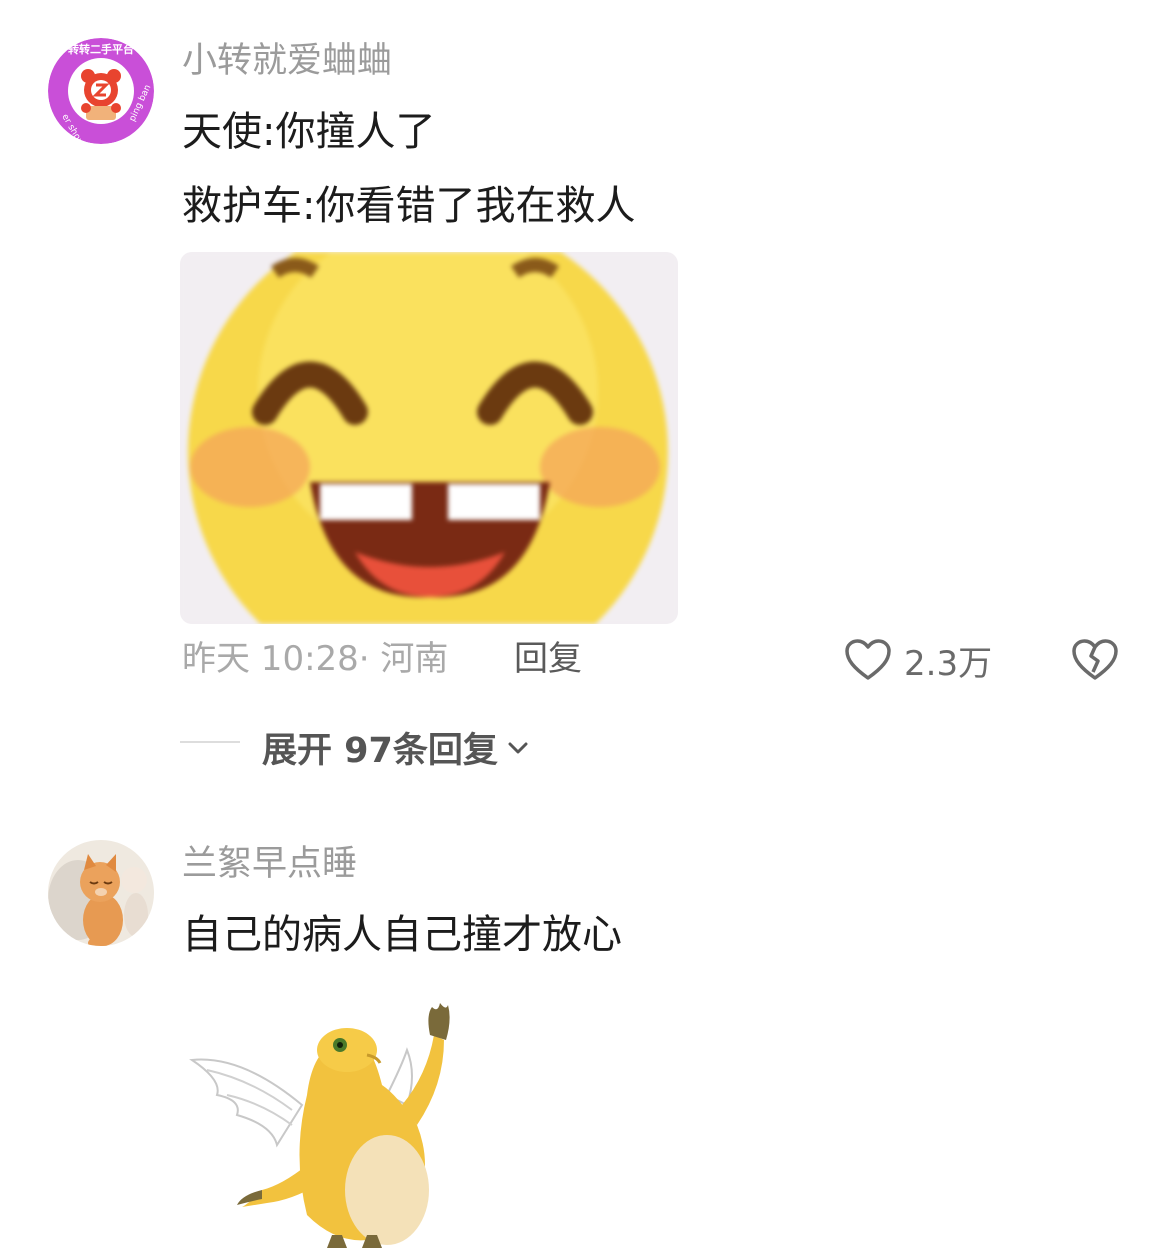  I want to click on chevron-down-icon, so click(518, 747).